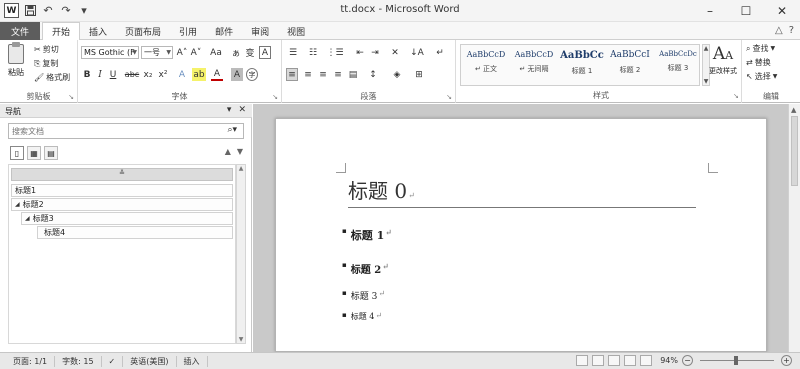 The width and height of the screenshot is (800, 369). Describe the element at coordinates (51, 153) in the screenshot. I see `results-view-tab: ▤` at that location.